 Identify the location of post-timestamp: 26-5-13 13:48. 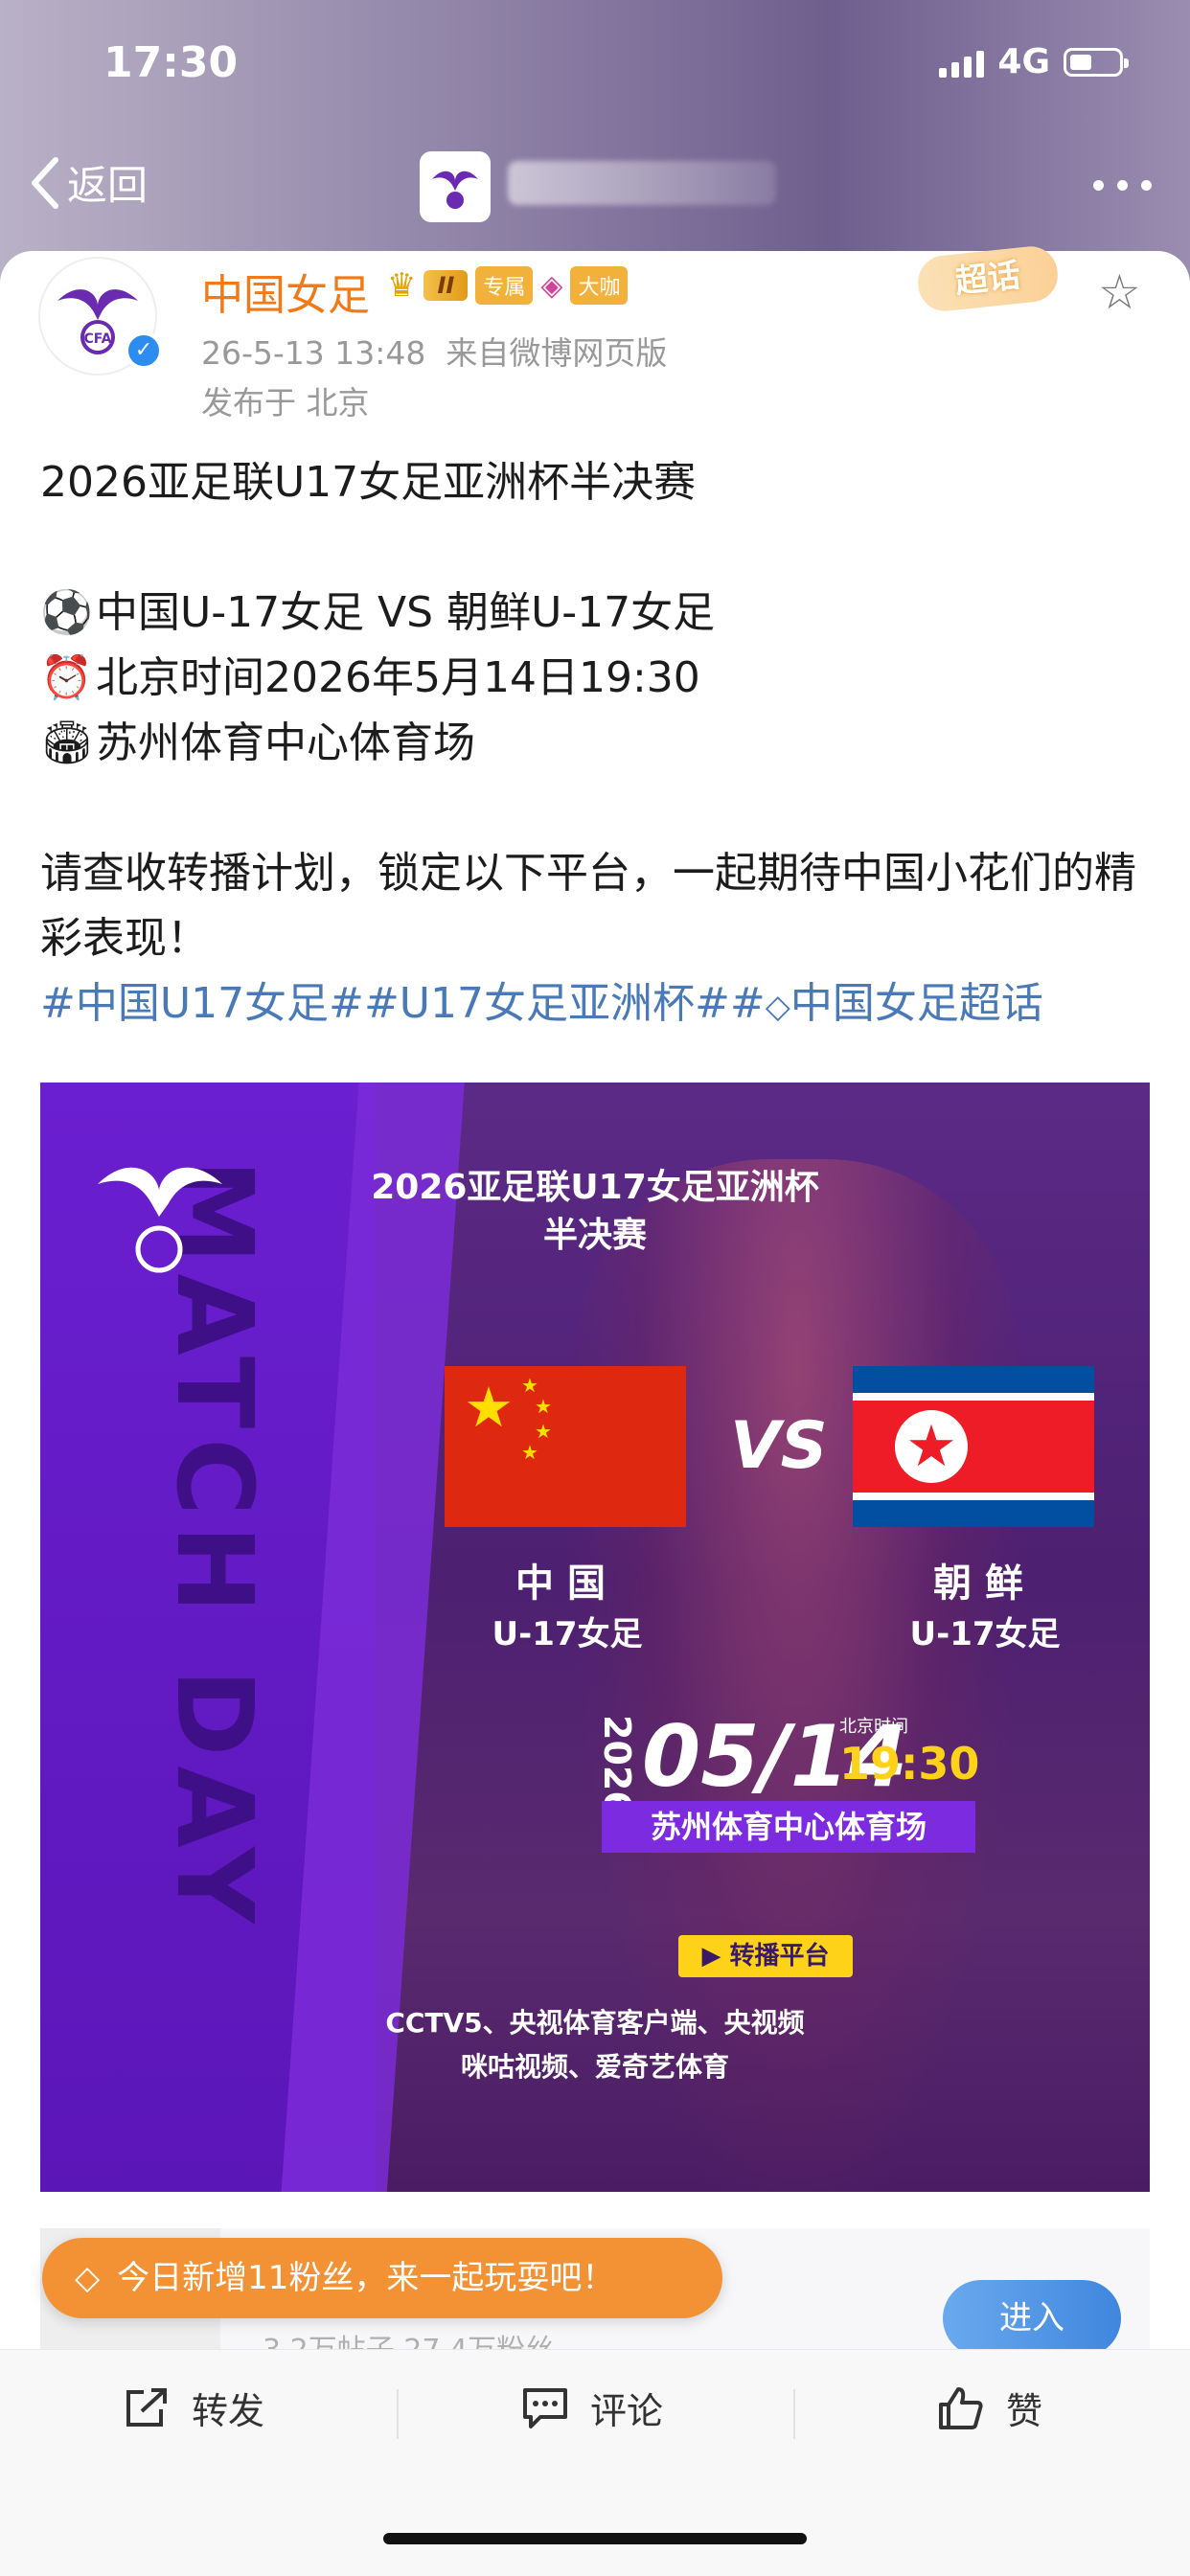
(313, 353).